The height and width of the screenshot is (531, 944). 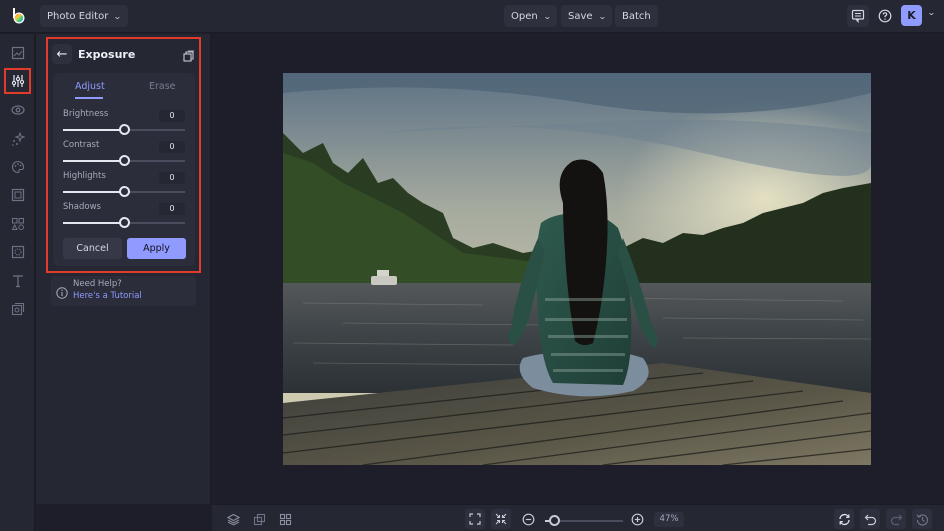 I want to click on zoom-percentage: 47%, so click(x=669, y=519).